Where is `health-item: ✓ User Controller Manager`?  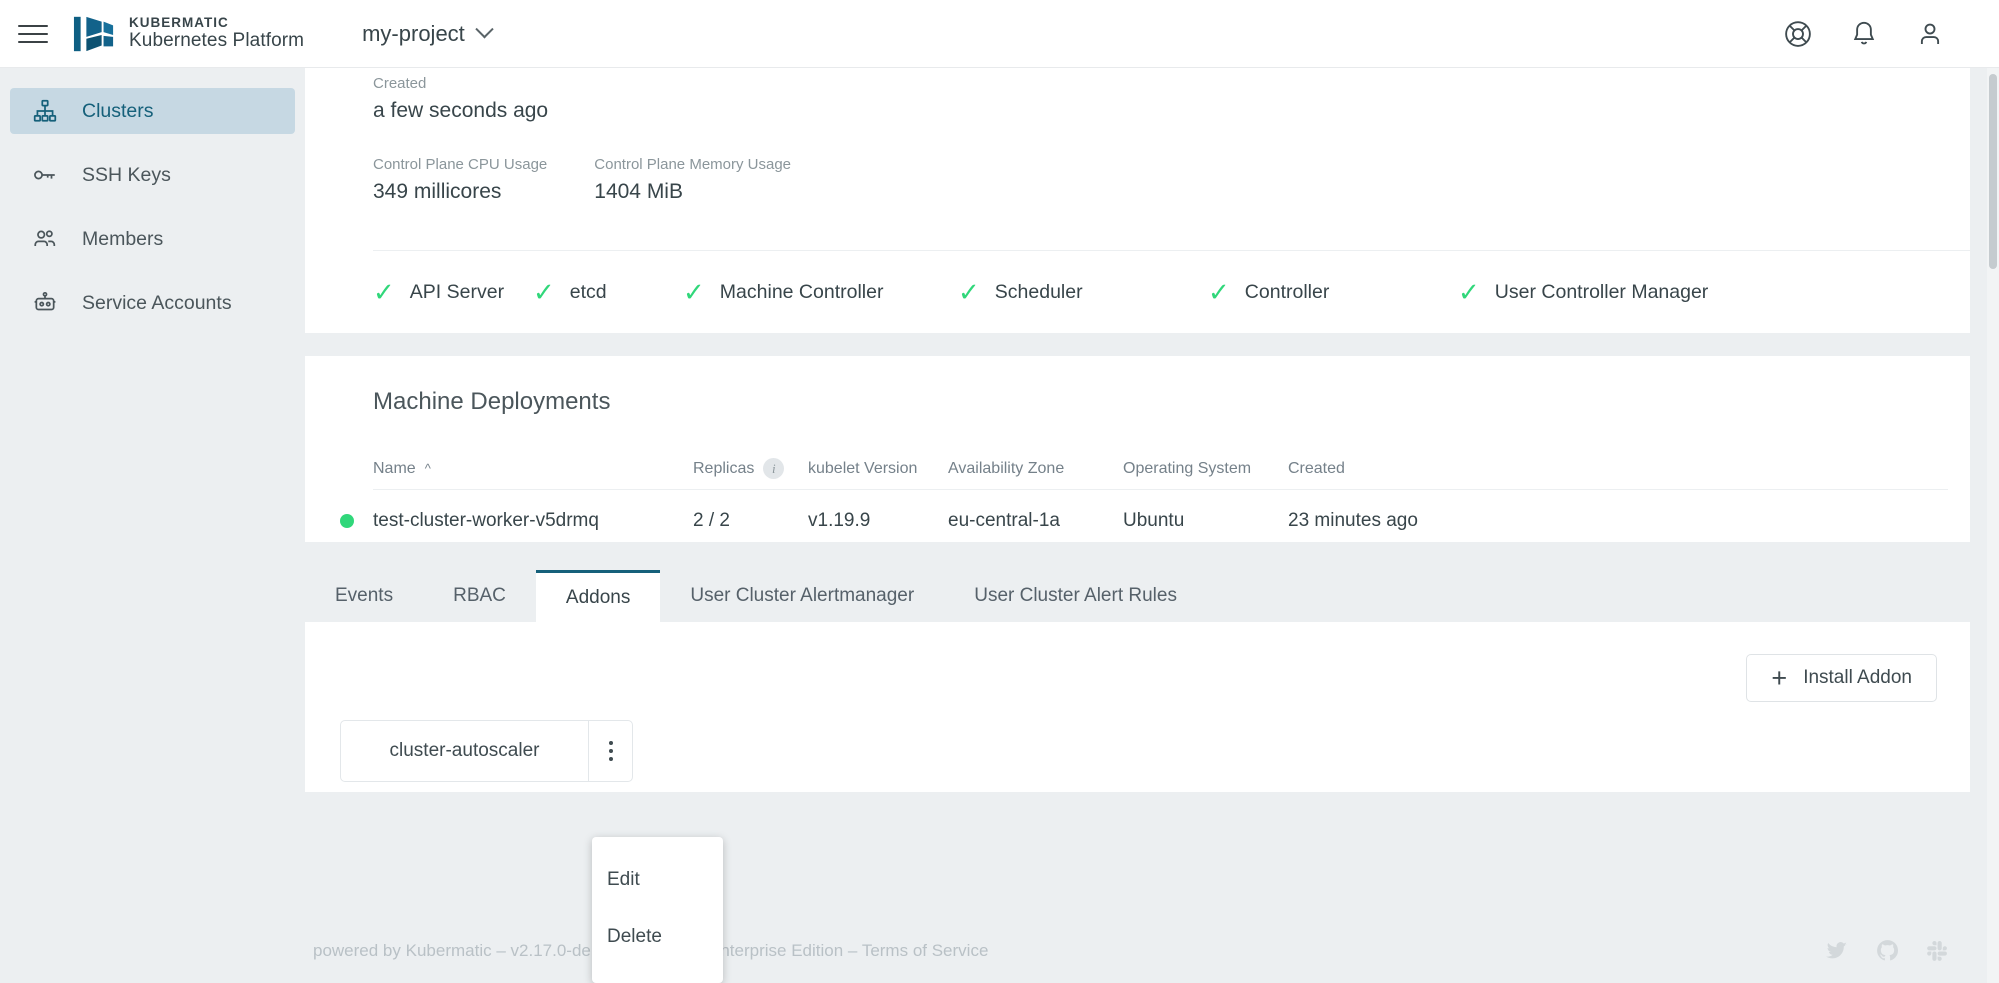 health-item: ✓ User Controller Manager is located at coordinates (1583, 292).